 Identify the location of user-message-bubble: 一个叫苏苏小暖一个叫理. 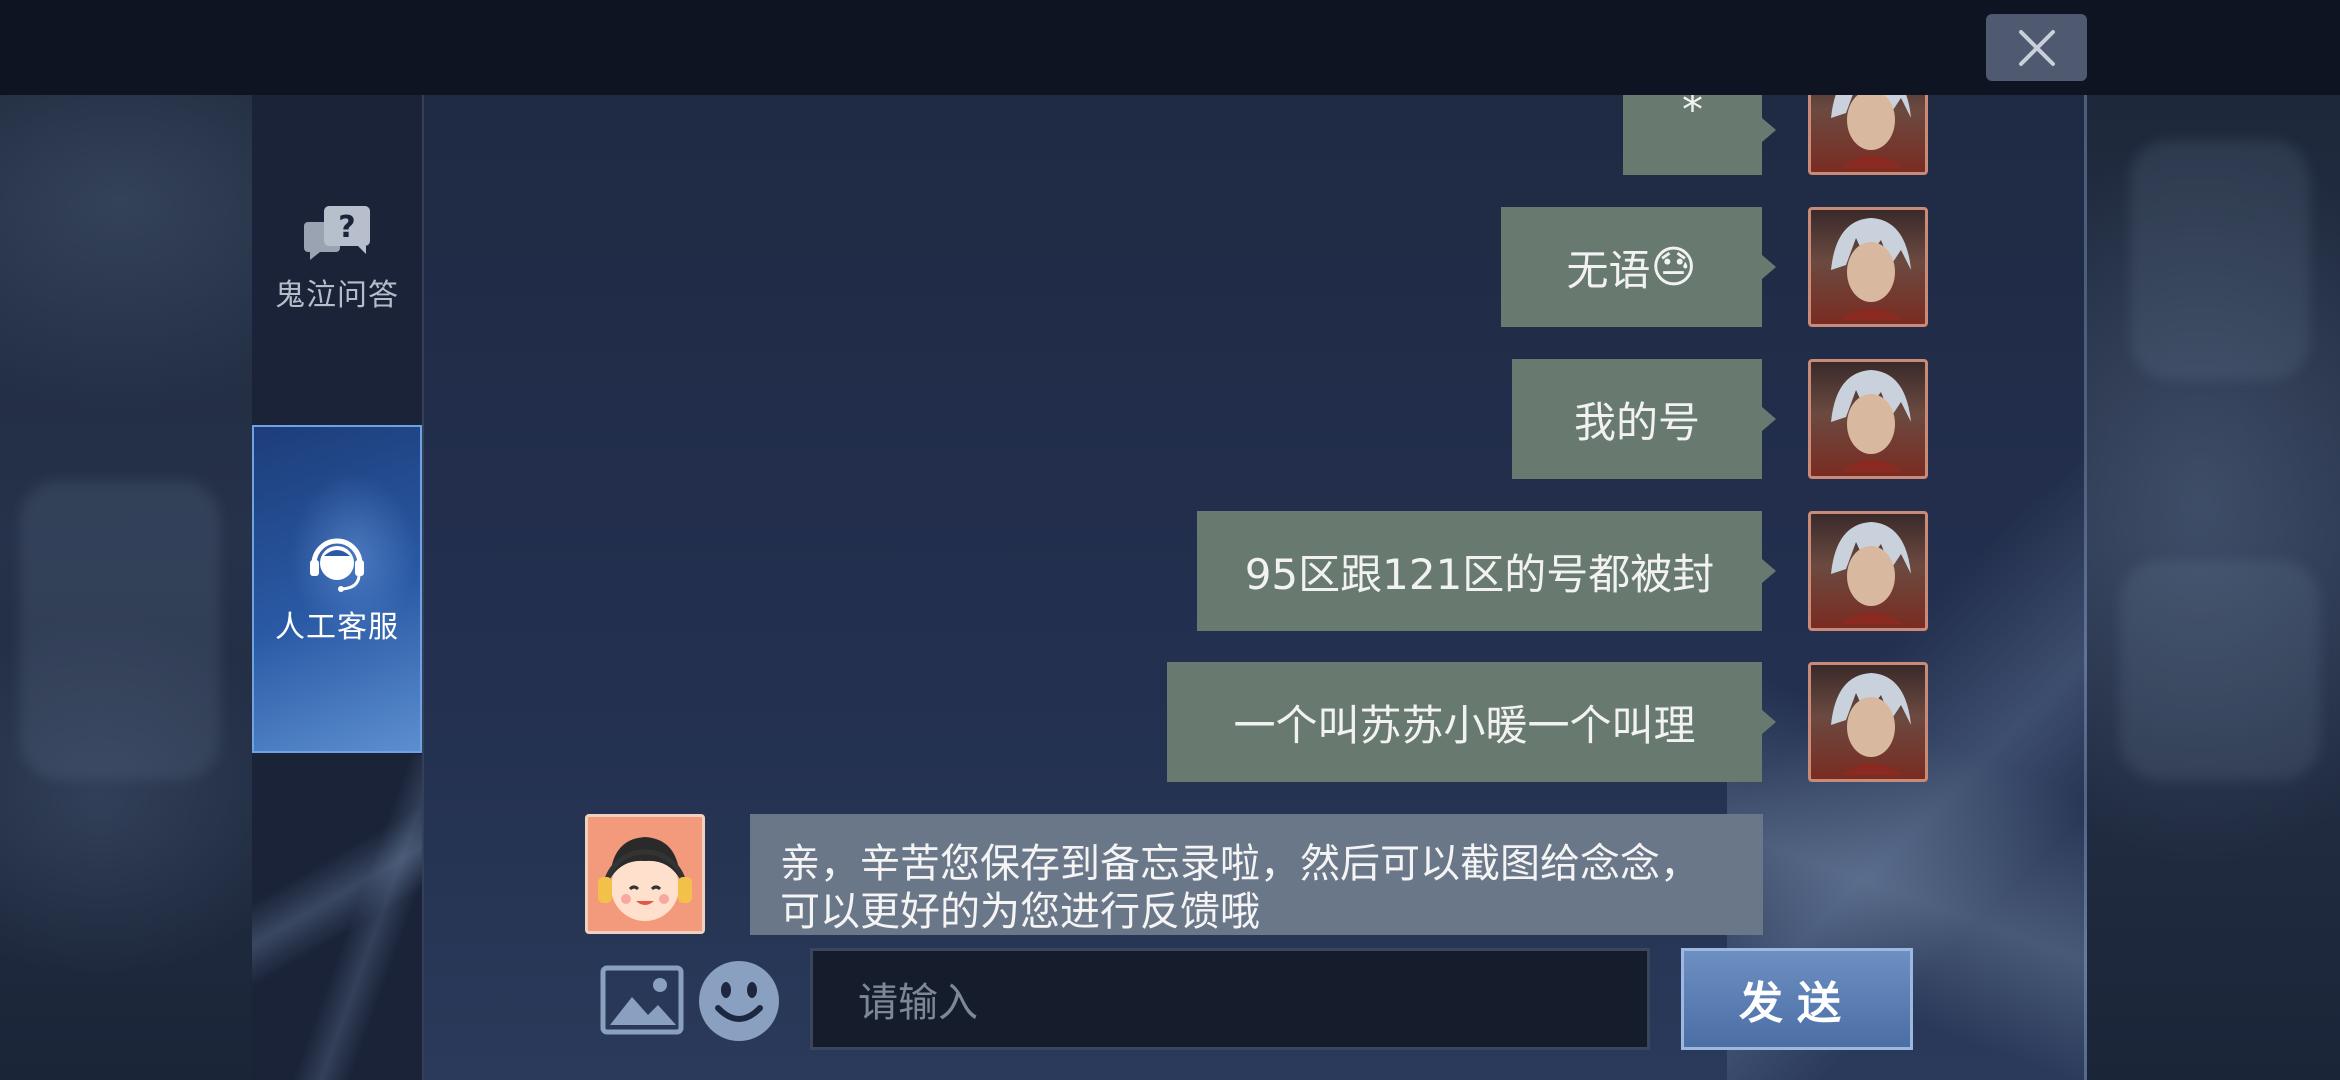
(1471, 722).